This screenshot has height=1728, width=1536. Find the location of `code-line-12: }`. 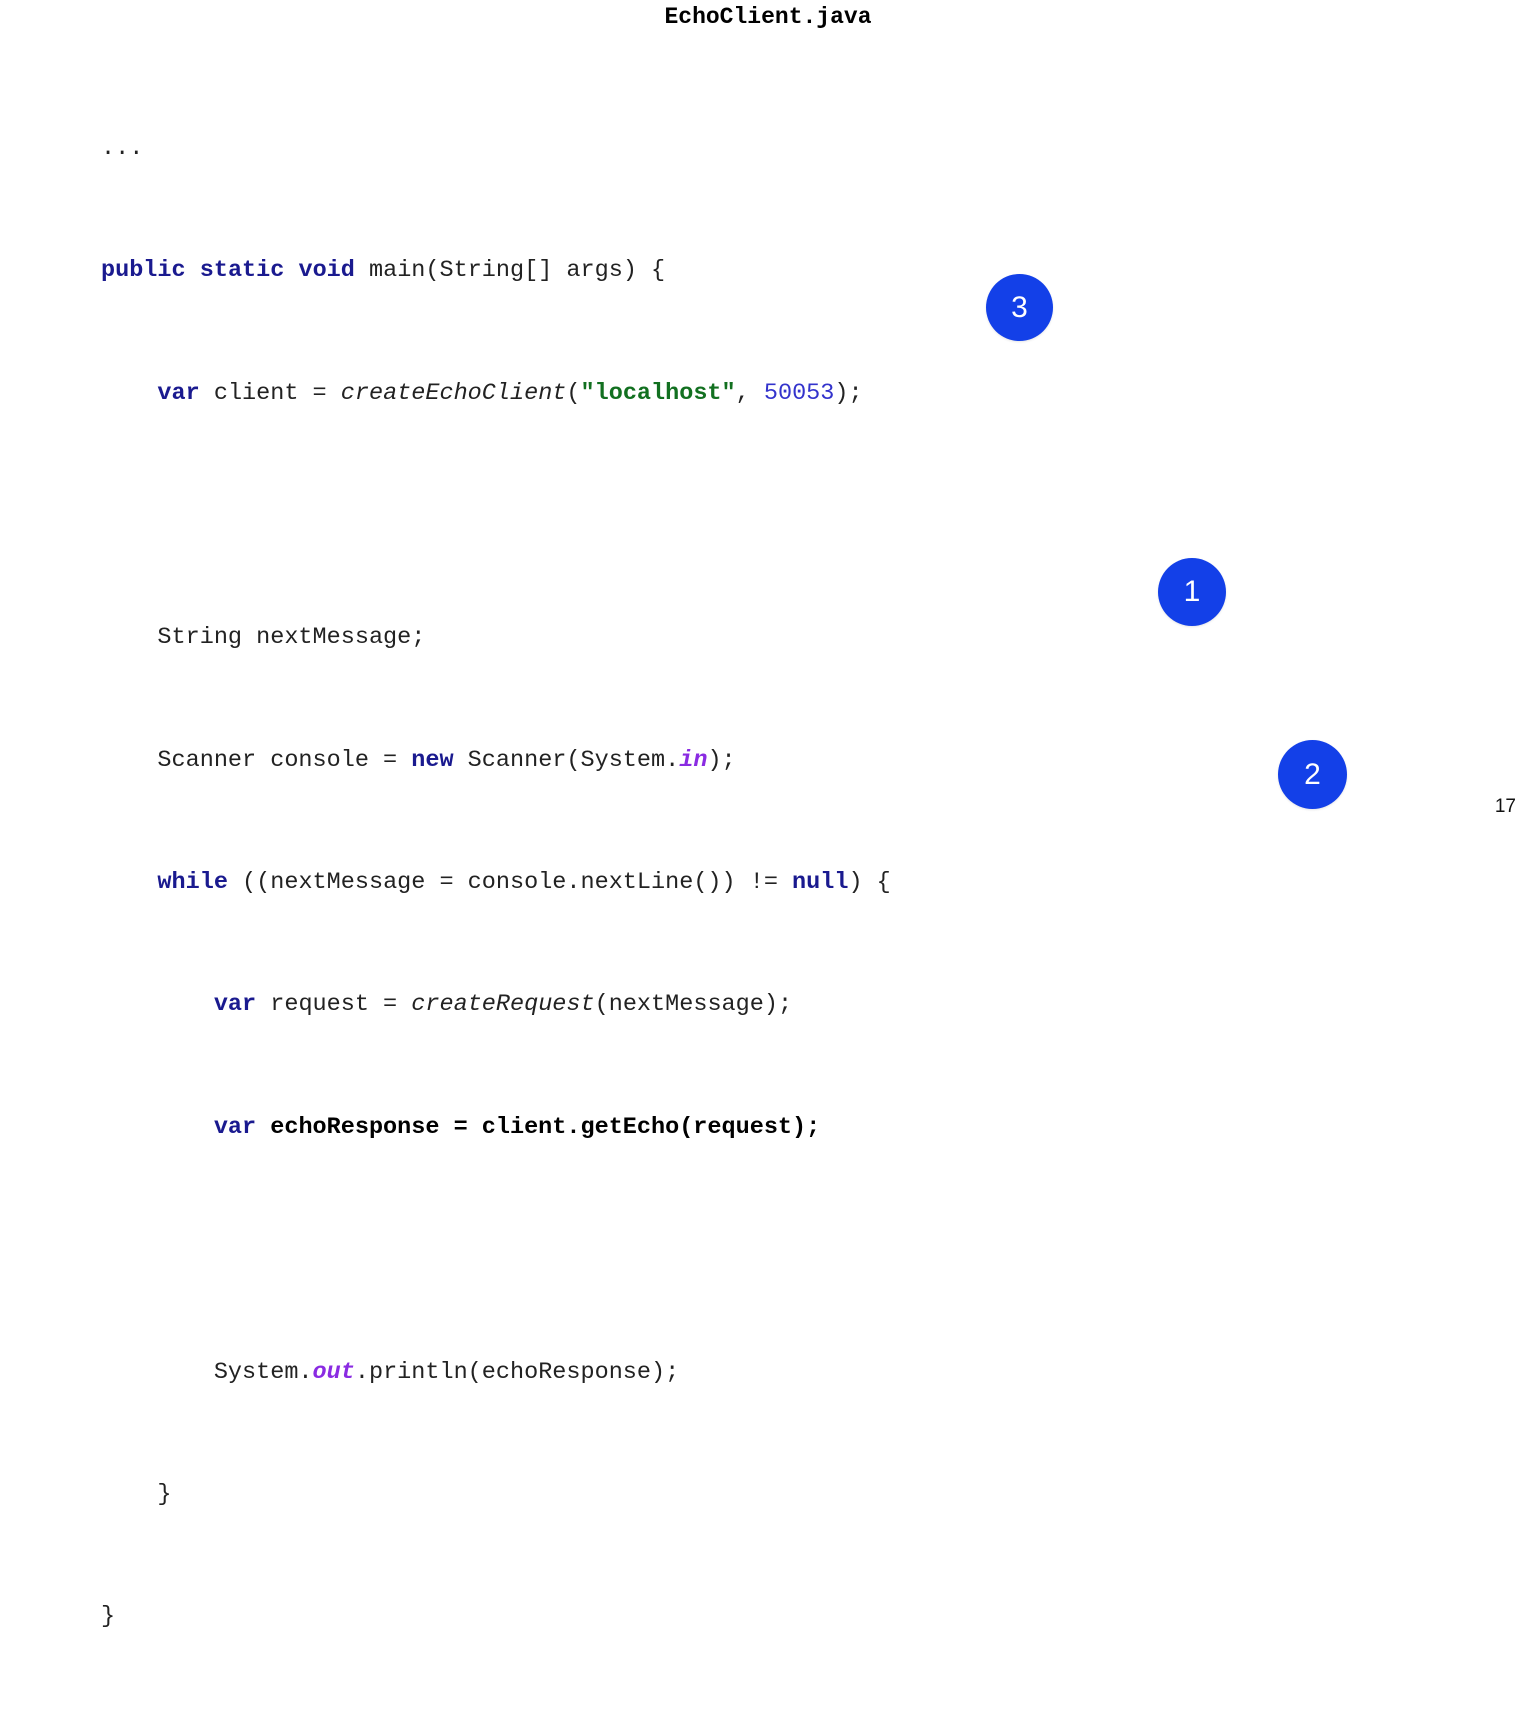

code-line-12: } is located at coordinates (665, 1495).